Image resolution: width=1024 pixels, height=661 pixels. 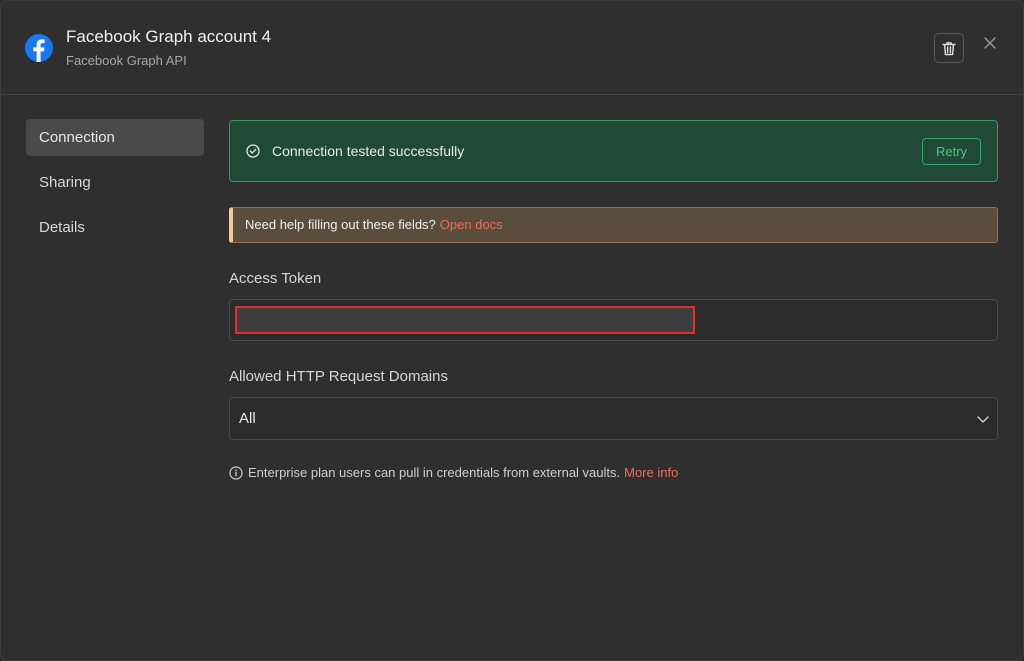 What do you see at coordinates (613, 418) in the screenshot?
I see `allowed-domains-select: All` at bounding box center [613, 418].